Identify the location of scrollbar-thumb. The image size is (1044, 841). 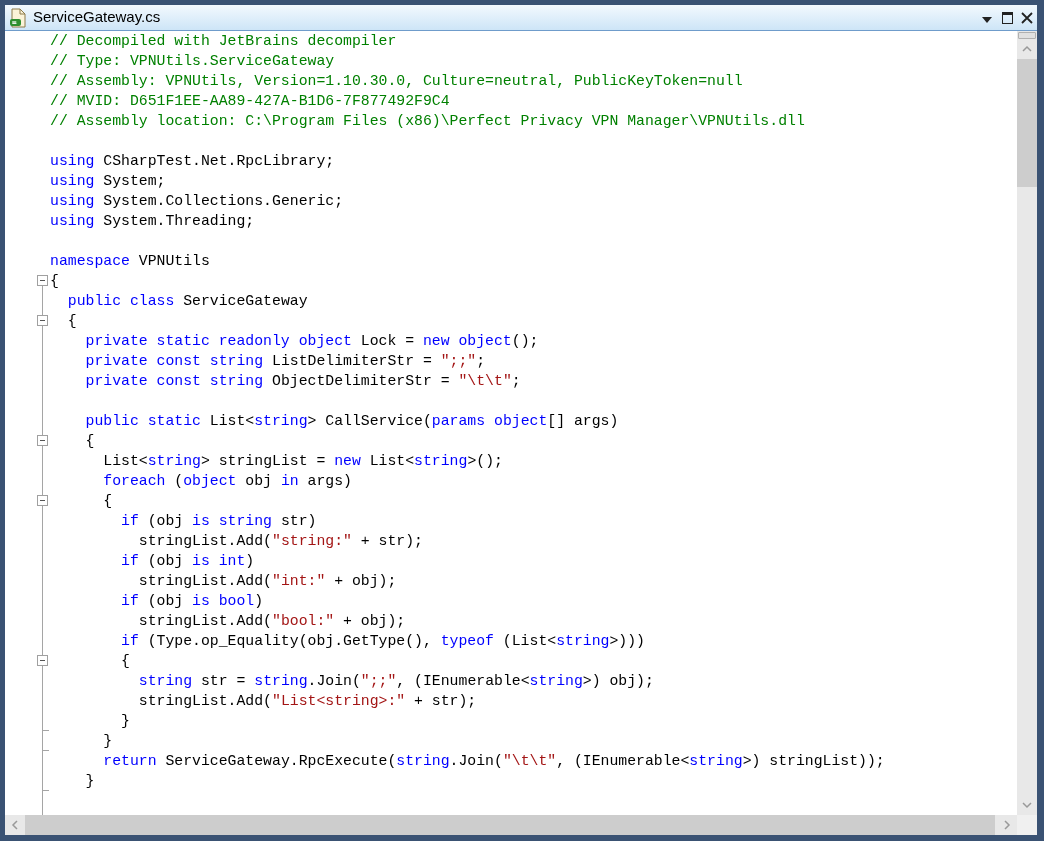
(1027, 123).